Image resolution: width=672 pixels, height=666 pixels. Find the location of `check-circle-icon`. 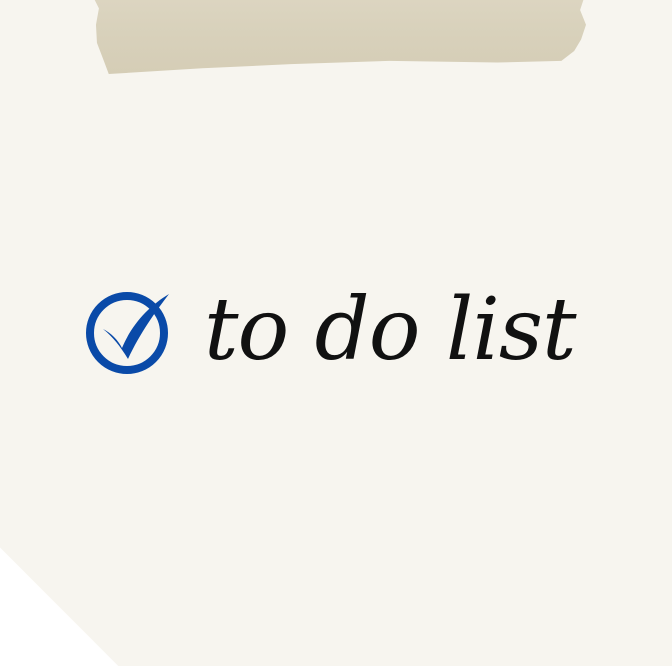

check-circle-icon is located at coordinates (127, 333).